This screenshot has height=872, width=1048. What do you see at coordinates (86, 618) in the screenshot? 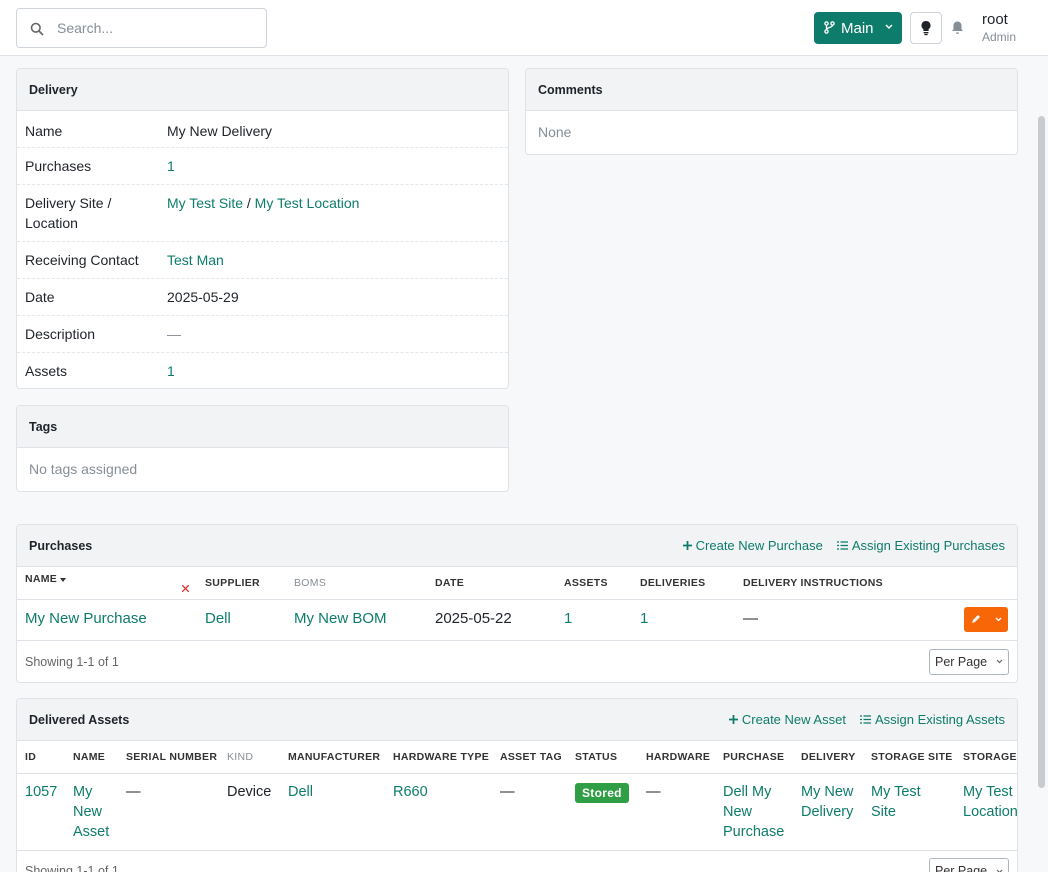
I see `purchase-name-link: My New Purchase` at bounding box center [86, 618].